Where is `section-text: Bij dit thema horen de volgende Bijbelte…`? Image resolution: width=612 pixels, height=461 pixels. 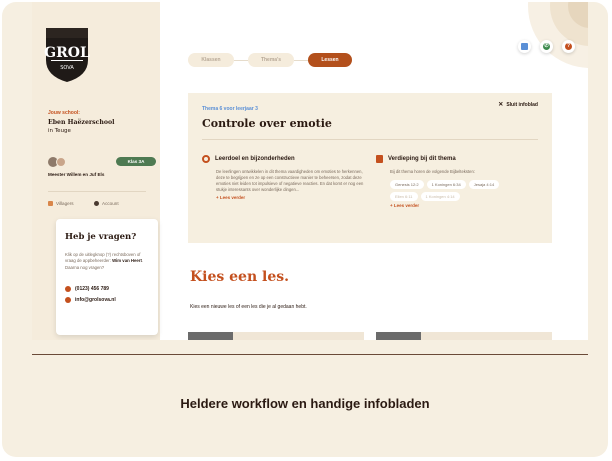
section-text: Bij dit thema horen de volgende Bijbelte… is located at coordinates (432, 171).